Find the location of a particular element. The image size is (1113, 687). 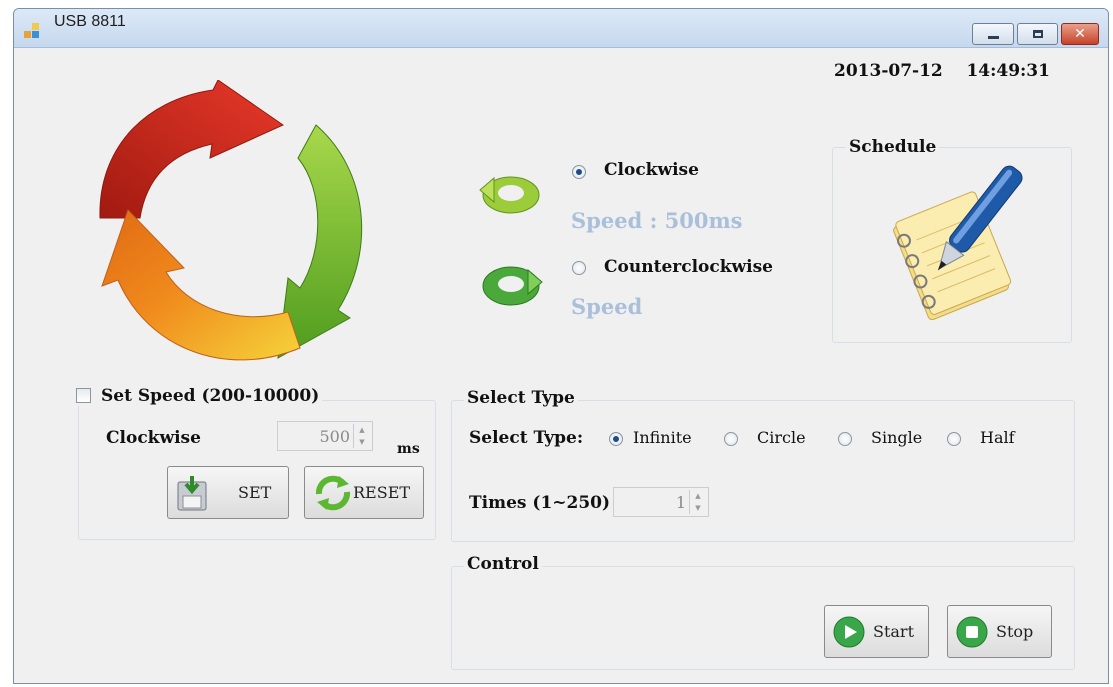

times-label: Times (1~250) is located at coordinates (540, 503).